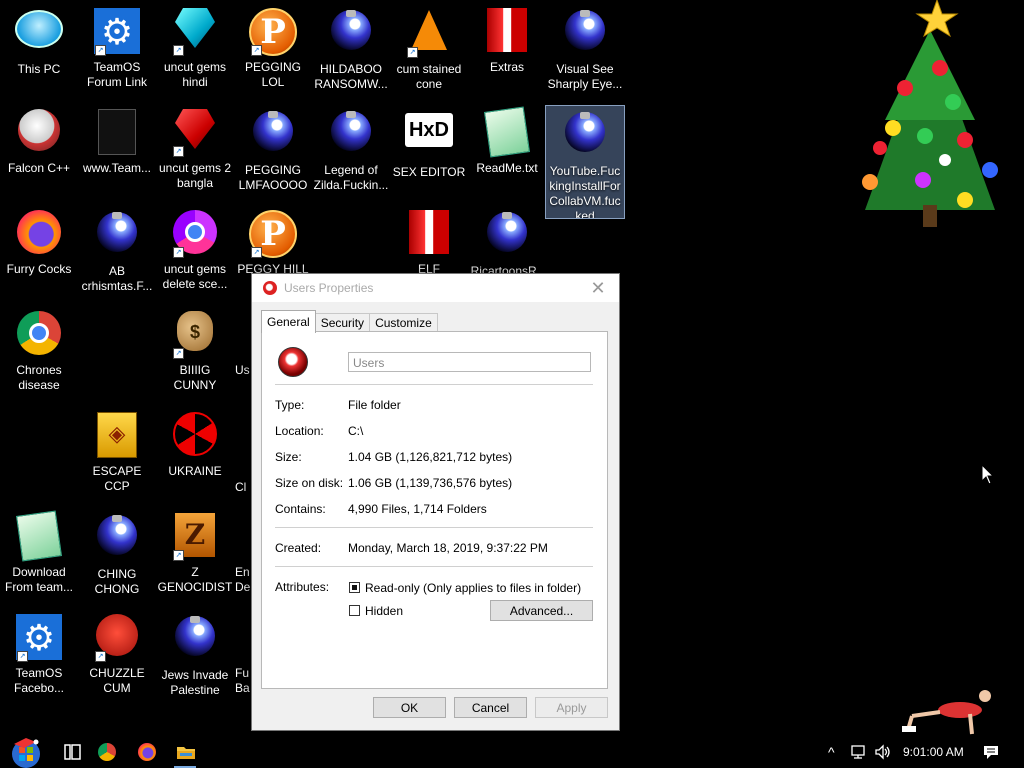 The height and width of the screenshot is (768, 1024). Describe the element at coordinates (117, 478) in the screenshot. I see `desktop-icon-label: ESCAPE CCP` at that location.